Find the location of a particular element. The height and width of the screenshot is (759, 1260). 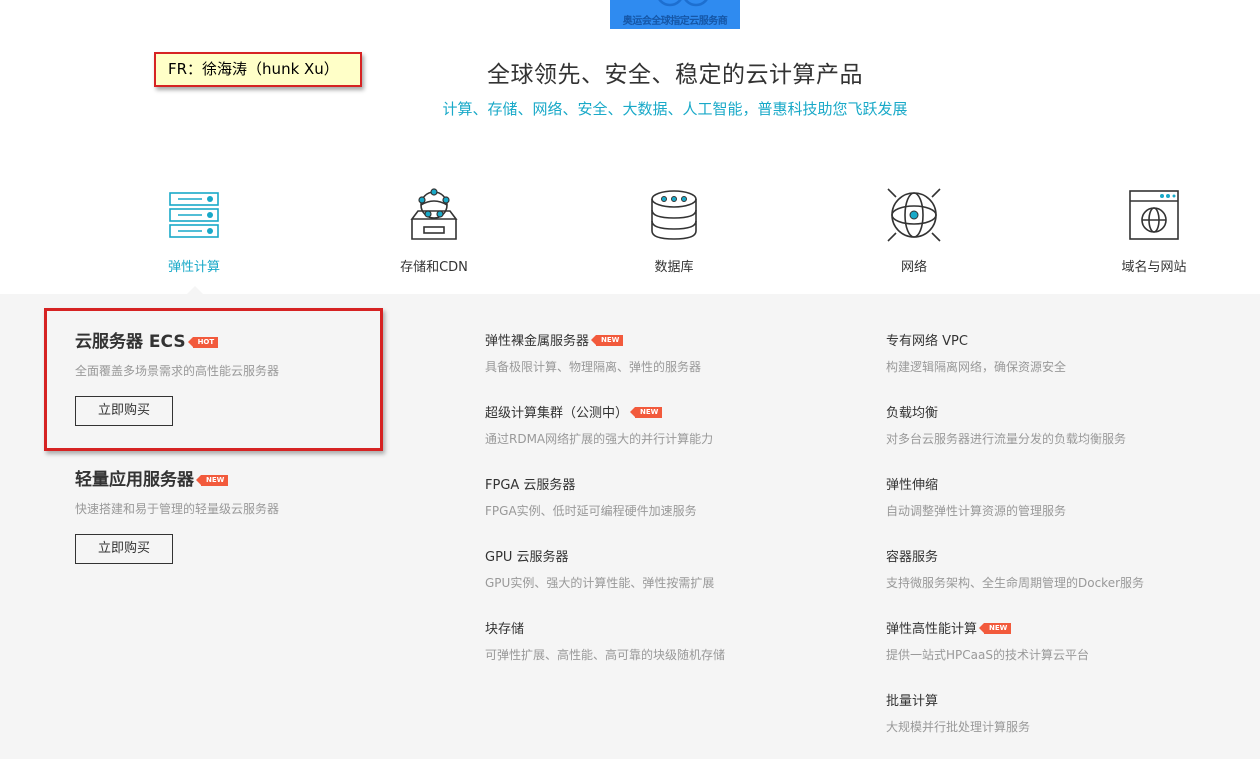

product-desc: 通过RDMA网络扩展的强大的并行计算能力 is located at coordinates (599, 439).